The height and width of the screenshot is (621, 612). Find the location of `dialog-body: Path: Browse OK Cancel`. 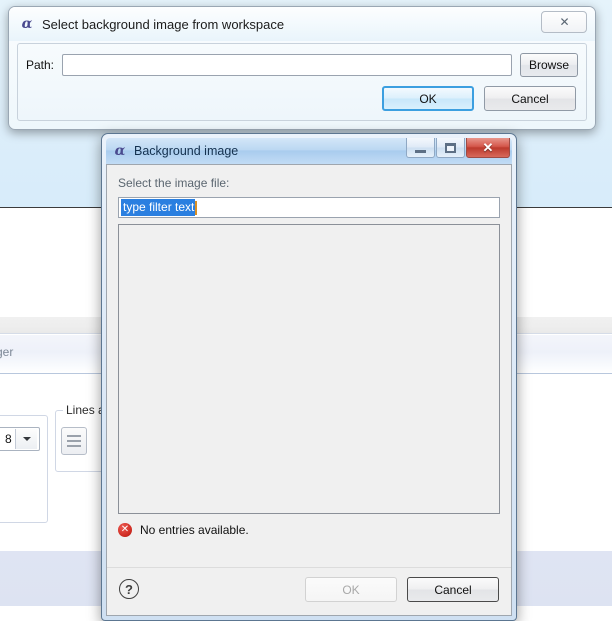

dialog-body: Path: Browse OK Cancel is located at coordinates (302, 82).